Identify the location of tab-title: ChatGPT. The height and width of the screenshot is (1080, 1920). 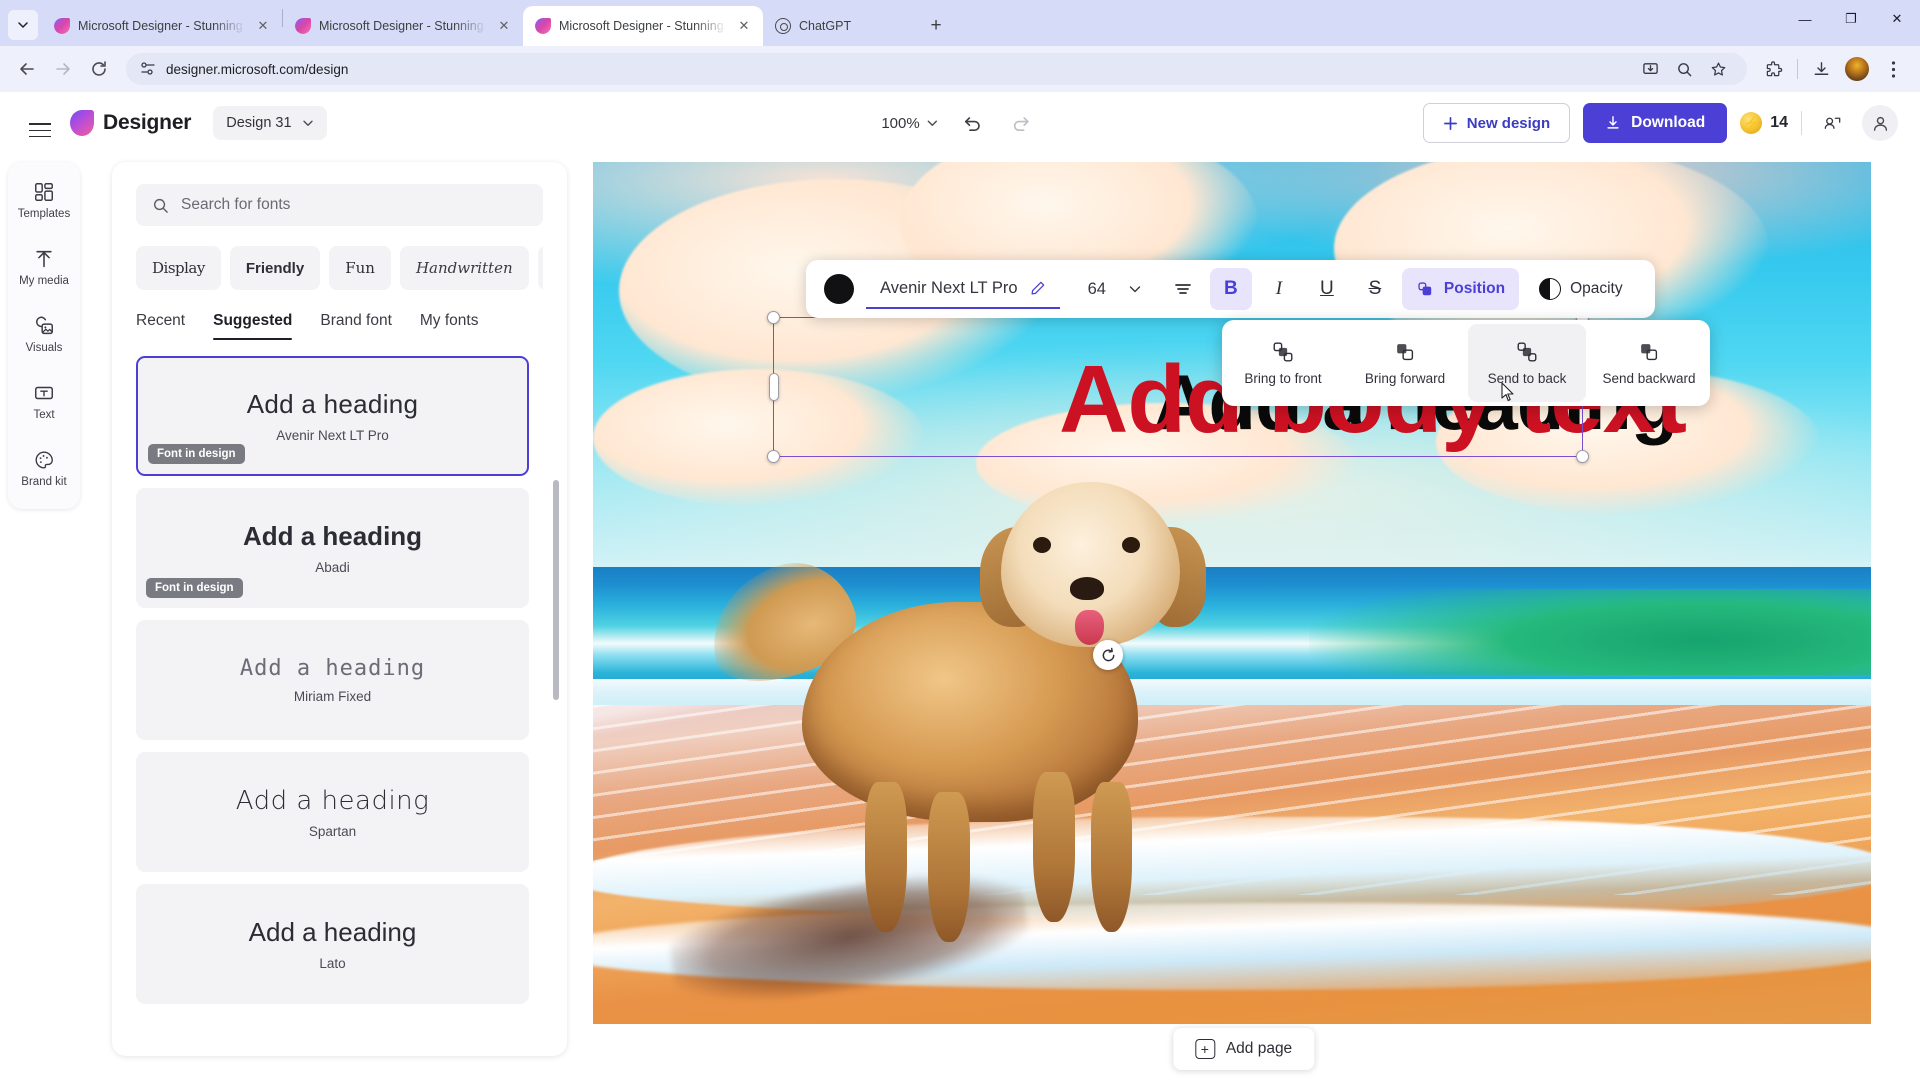
(825, 26).